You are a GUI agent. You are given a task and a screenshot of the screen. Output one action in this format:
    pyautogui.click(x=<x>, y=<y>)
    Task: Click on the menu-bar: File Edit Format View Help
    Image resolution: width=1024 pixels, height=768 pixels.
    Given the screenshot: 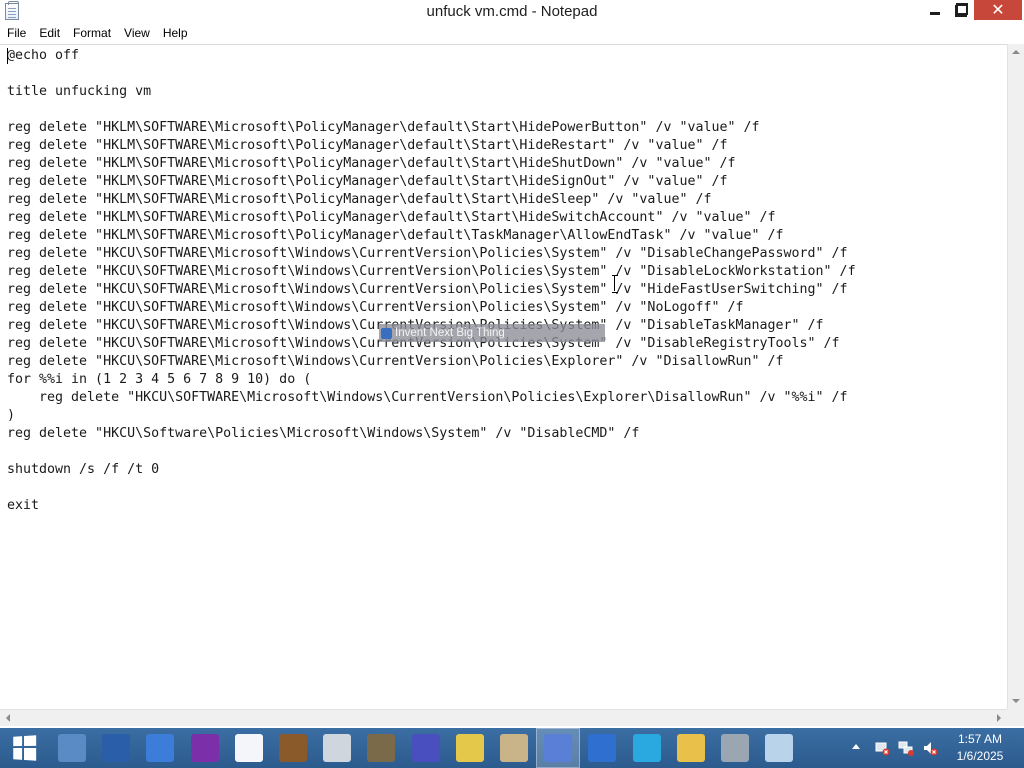 What is the action you would take?
    pyautogui.click(x=512, y=33)
    